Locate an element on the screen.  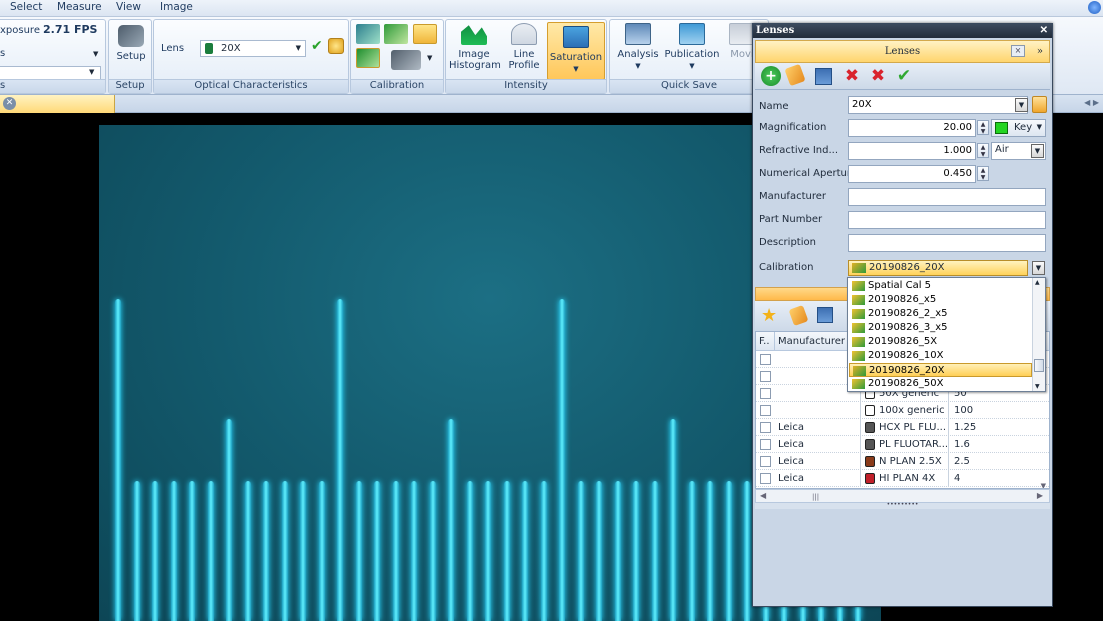
calibrate-spatial-icon is located at coordinates (368, 34).